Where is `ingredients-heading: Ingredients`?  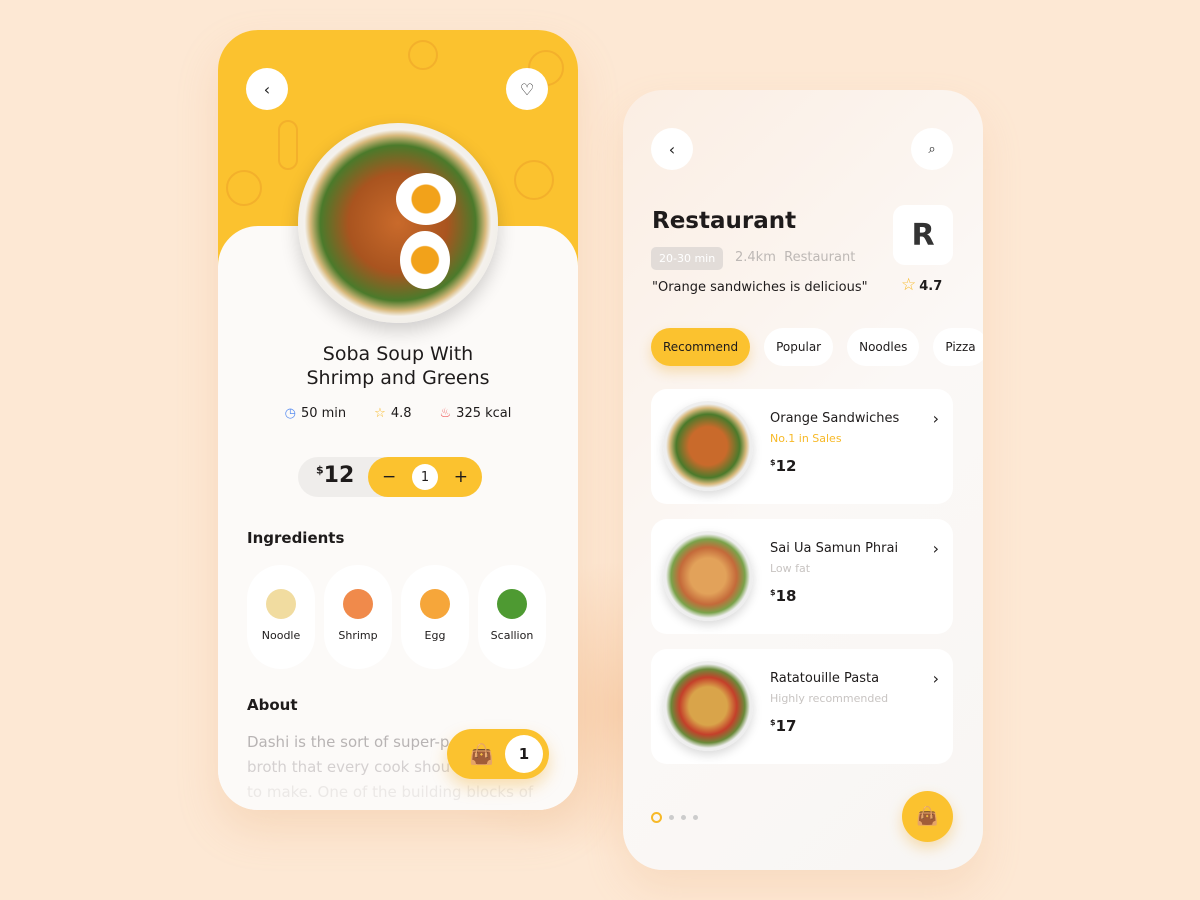 ingredients-heading: Ingredients is located at coordinates (296, 538).